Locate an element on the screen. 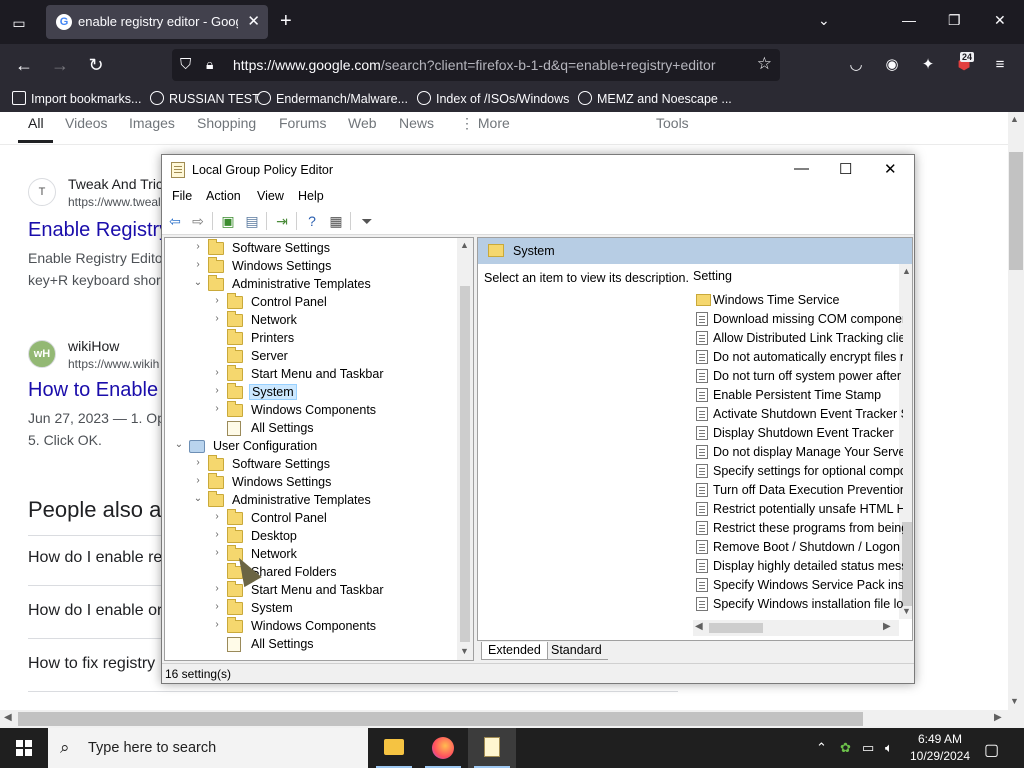 The height and width of the screenshot is (768, 1024). setting-row: Display Shutdown Event Tracker is located at coordinates (798, 433).